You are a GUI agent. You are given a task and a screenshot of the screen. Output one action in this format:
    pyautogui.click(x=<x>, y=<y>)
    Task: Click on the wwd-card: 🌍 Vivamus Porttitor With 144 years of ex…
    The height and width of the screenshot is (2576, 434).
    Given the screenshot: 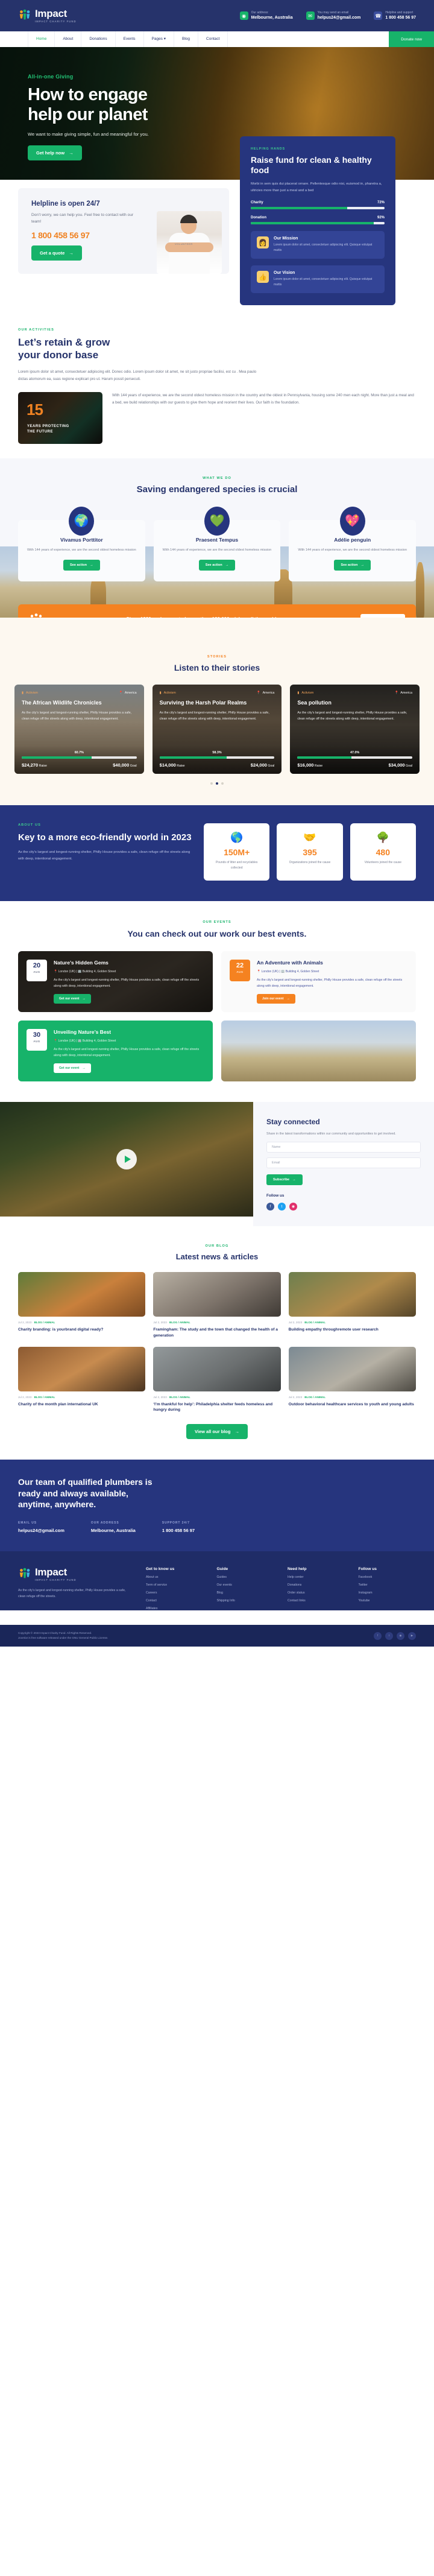 What is the action you would take?
    pyautogui.click(x=81, y=543)
    